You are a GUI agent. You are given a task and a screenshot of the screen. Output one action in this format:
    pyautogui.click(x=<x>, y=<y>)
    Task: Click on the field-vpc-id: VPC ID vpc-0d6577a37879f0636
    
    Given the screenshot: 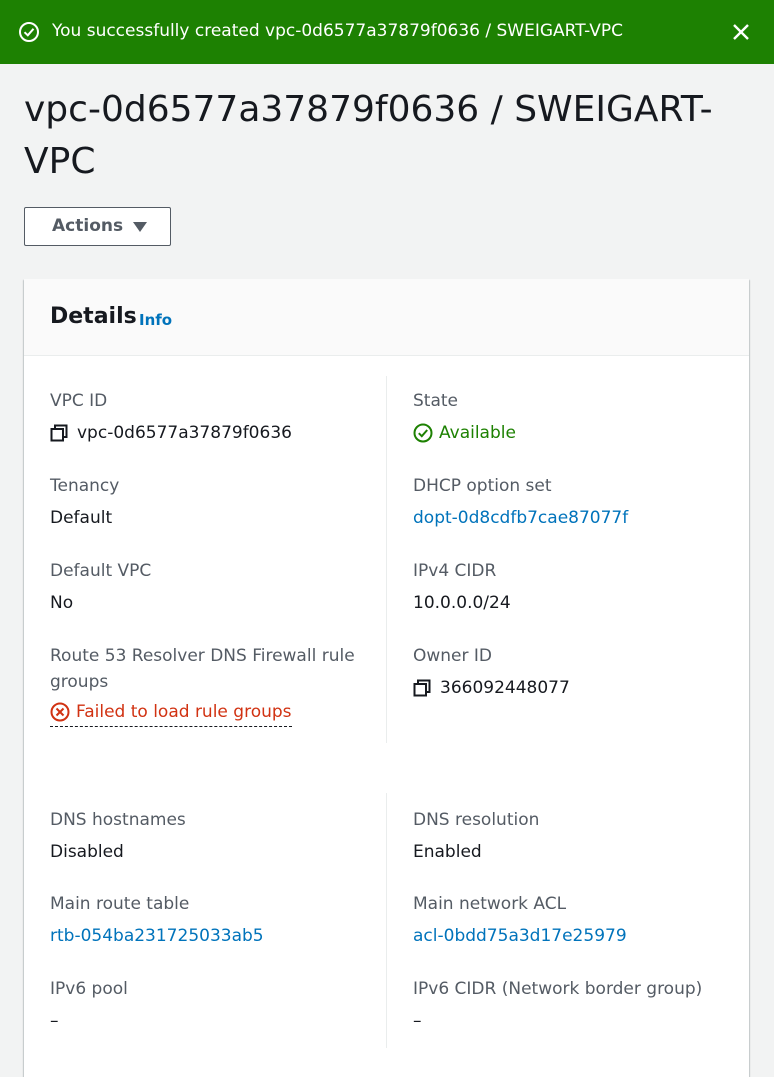 What is the action you would take?
    pyautogui.click(x=205, y=417)
    